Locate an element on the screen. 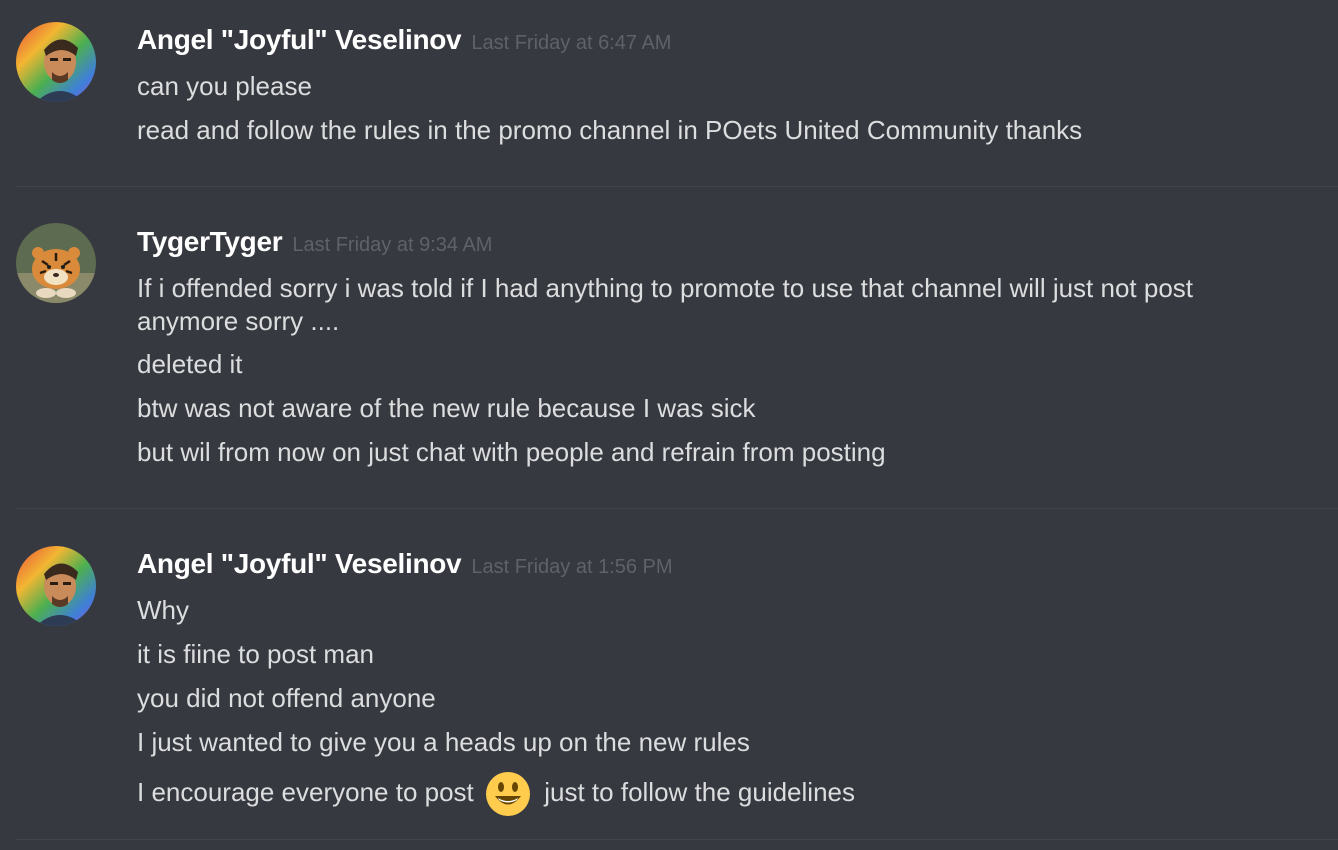 This screenshot has height=850, width=1338. timestamp: Last Friday at 6:47 AM is located at coordinates (571, 43).